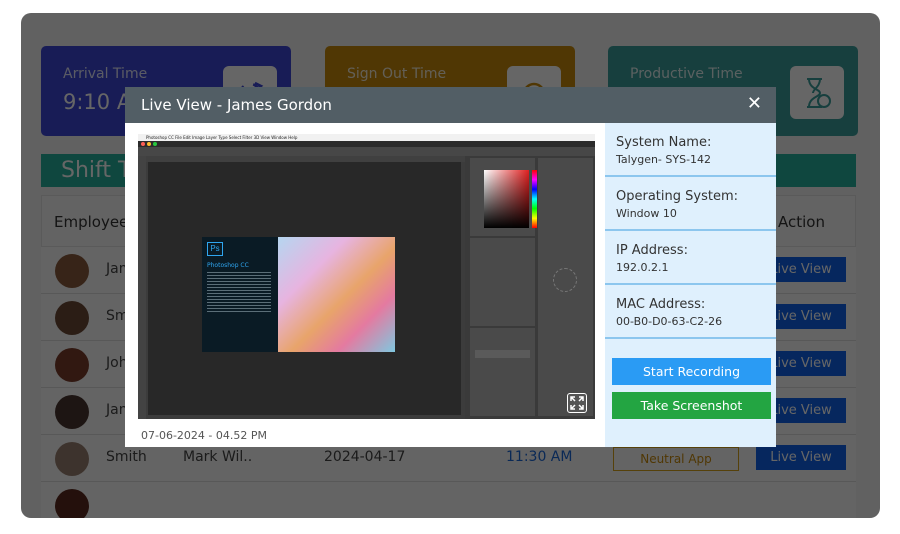  Describe the element at coordinates (577, 403) in the screenshot. I see `expand-icon` at that location.